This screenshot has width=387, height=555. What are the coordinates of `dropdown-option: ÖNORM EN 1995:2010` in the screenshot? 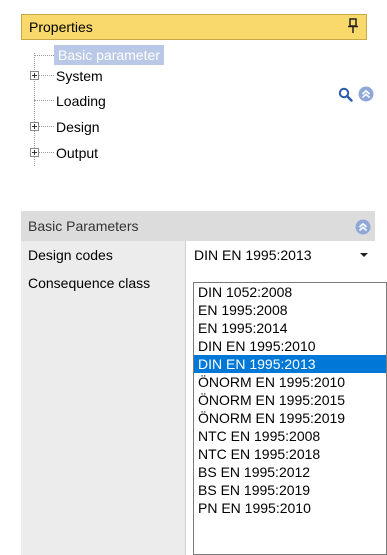 It's located at (290, 382).